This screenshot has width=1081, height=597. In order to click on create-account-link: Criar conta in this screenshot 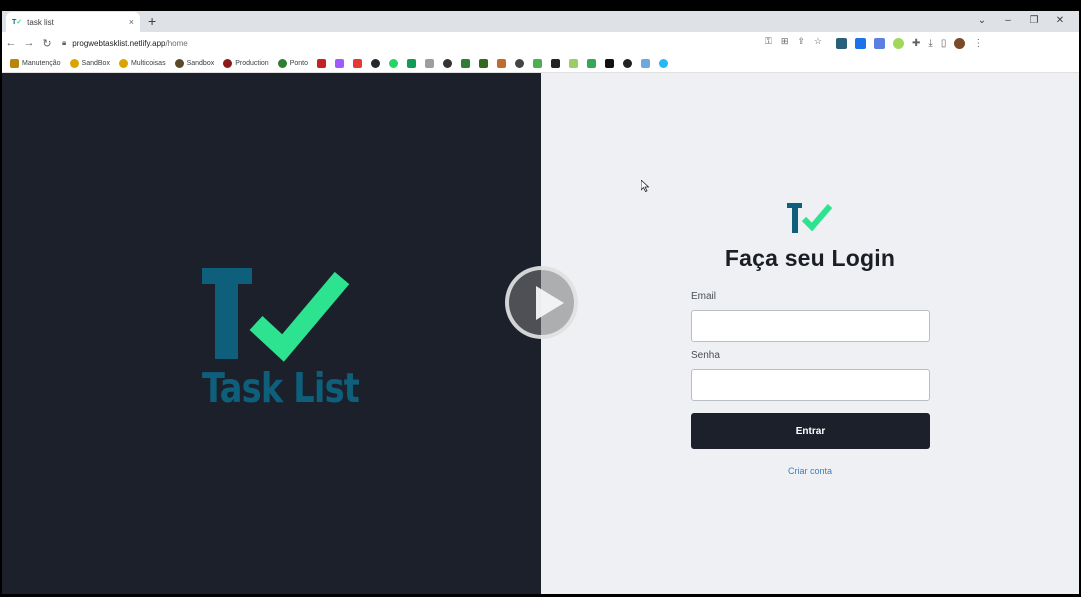, I will do `click(810, 471)`.